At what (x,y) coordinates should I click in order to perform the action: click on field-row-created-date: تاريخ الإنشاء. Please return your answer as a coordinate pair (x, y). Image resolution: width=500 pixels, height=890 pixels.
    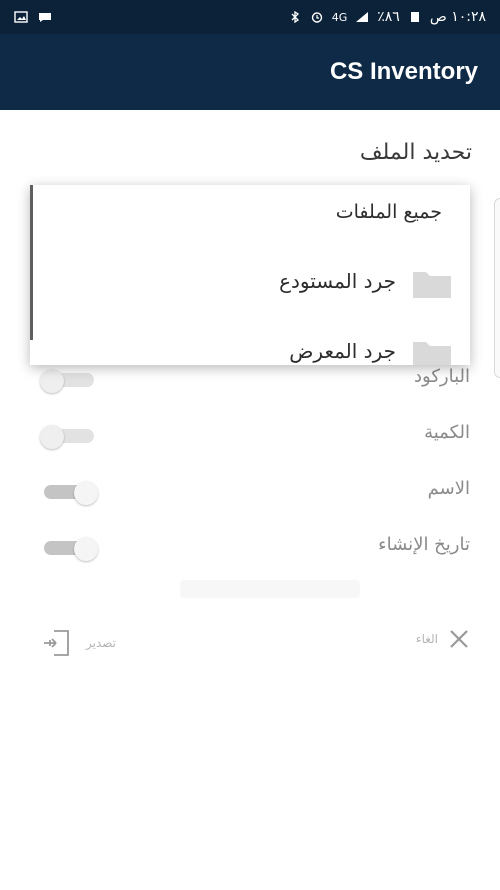
    Looking at the image, I should click on (250, 548).